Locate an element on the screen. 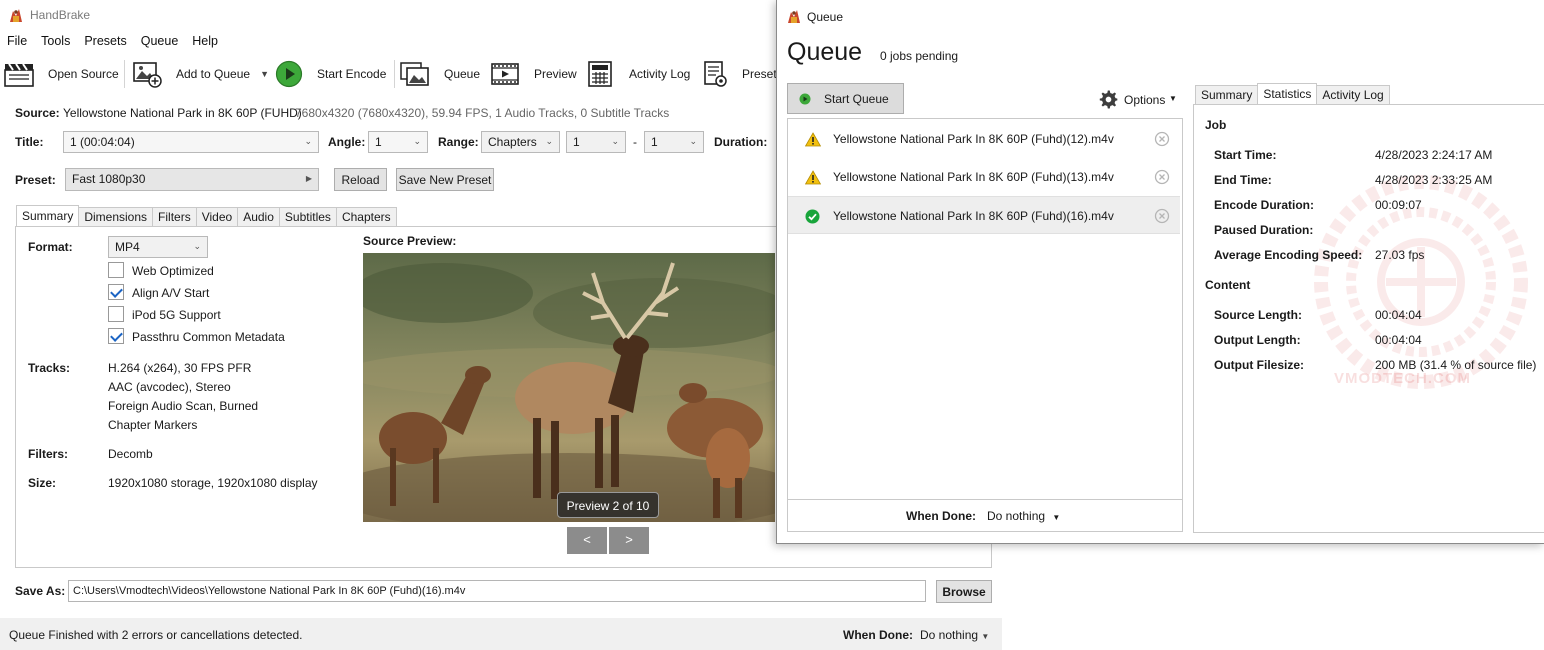 This screenshot has width=1544, height=650. tab-dimensions: Dimensions is located at coordinates (116, 216).